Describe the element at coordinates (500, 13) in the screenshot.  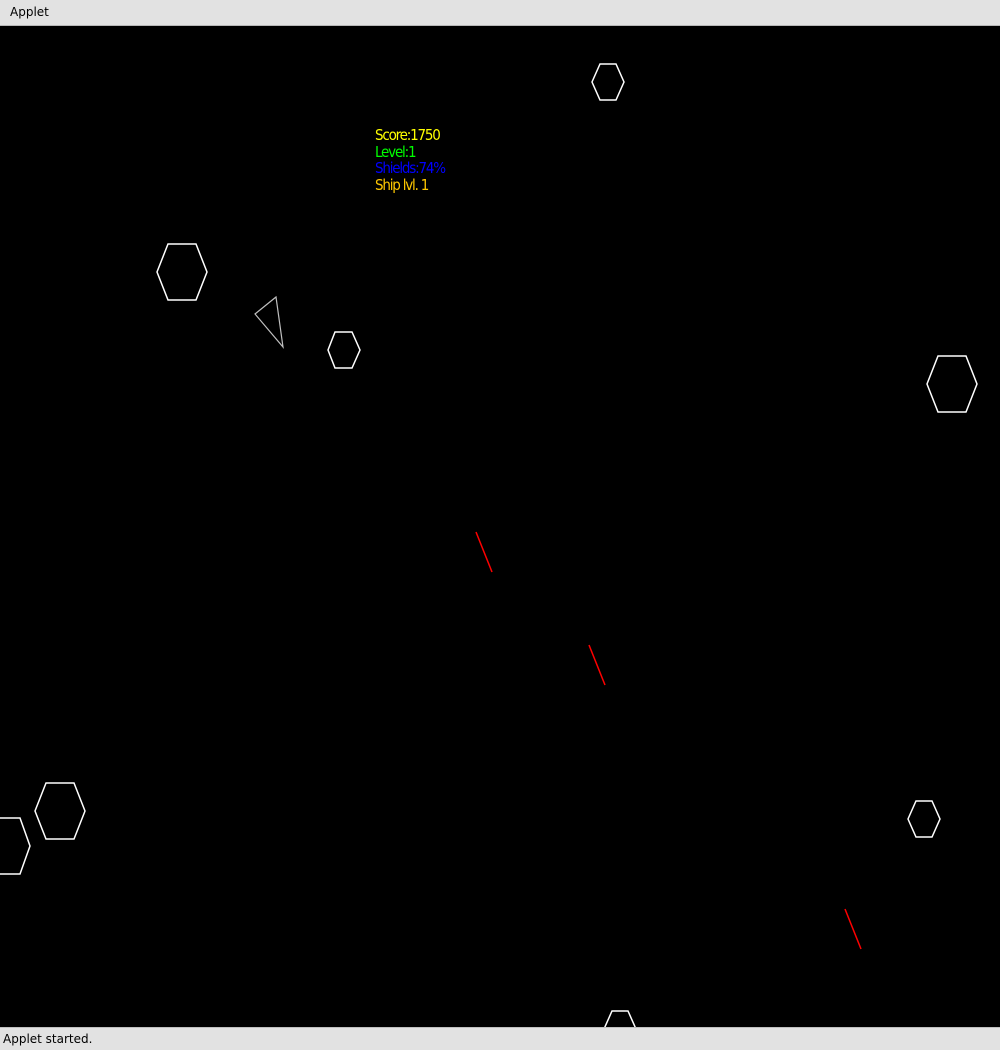
I see `window-titlebar: Applet` at that location.